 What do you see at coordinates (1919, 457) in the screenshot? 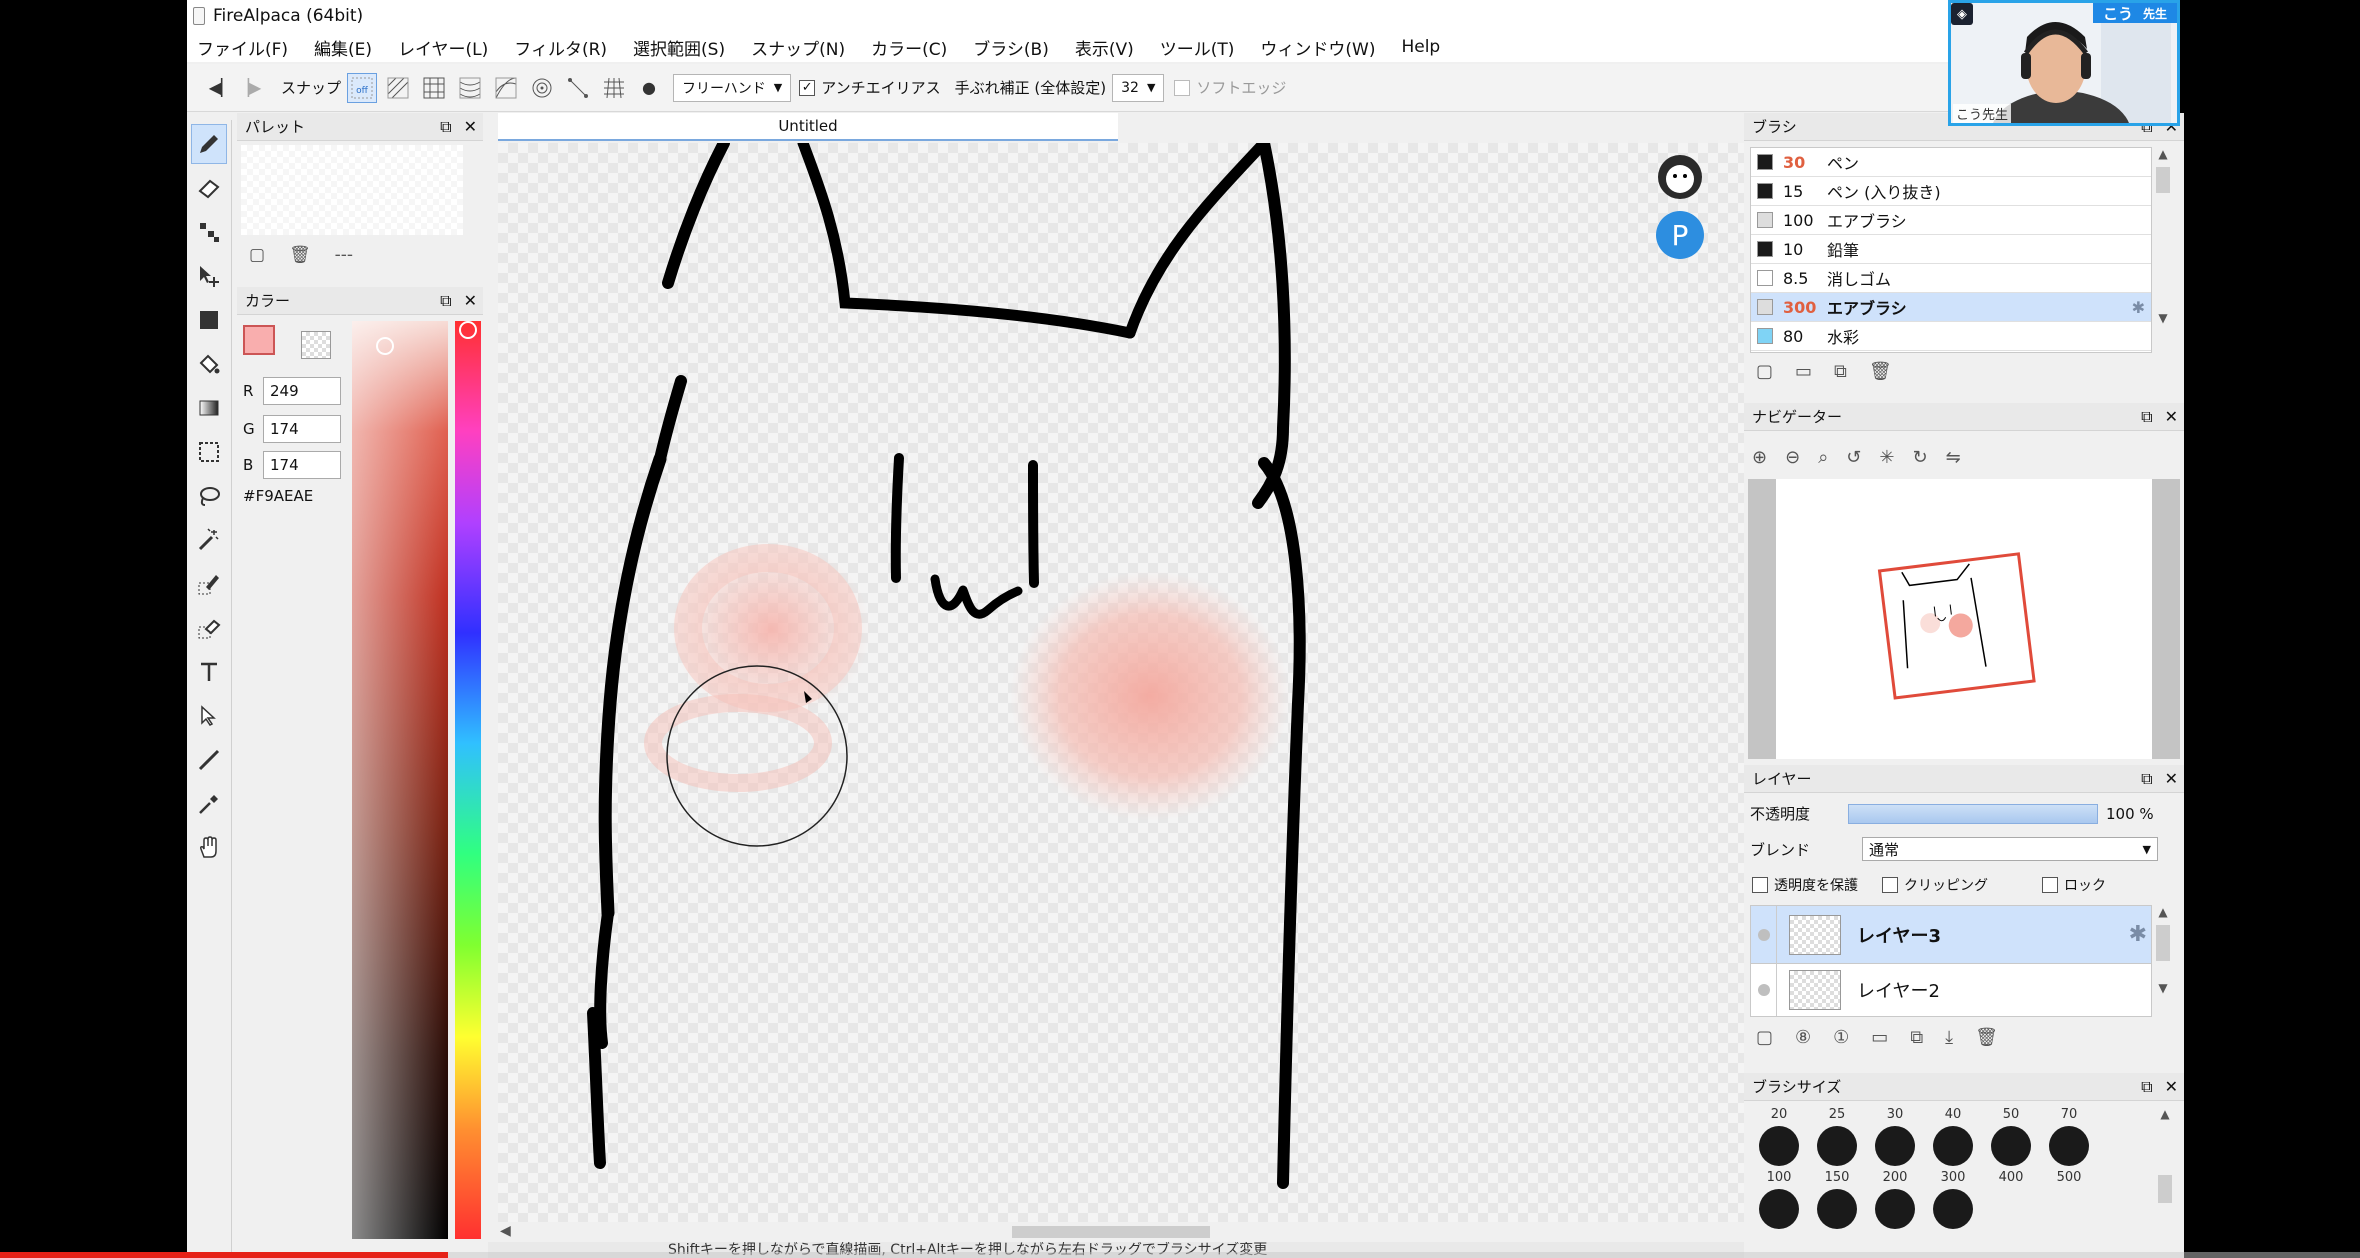
I see `rotate-right-icon: ↻` at bounding box center [1919, 457].